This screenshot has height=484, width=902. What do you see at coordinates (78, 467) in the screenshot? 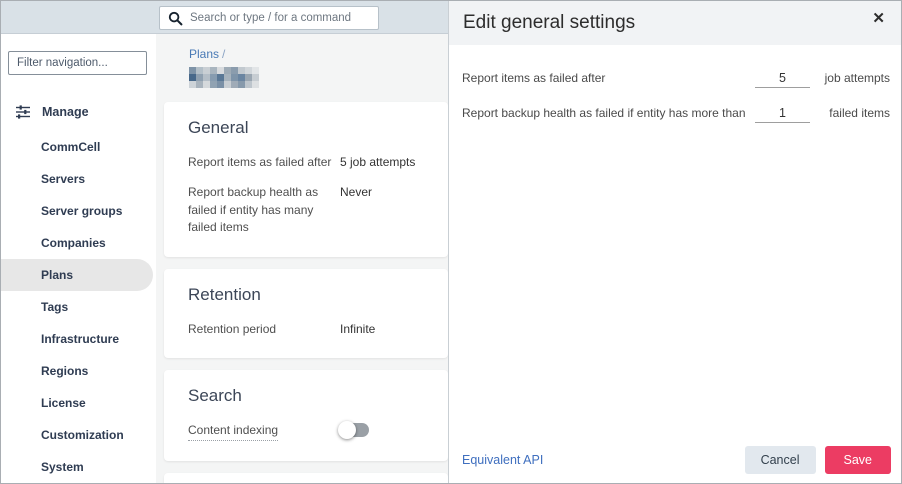
I see `sidebar-item-system: System` at bounding box center [78, 467].